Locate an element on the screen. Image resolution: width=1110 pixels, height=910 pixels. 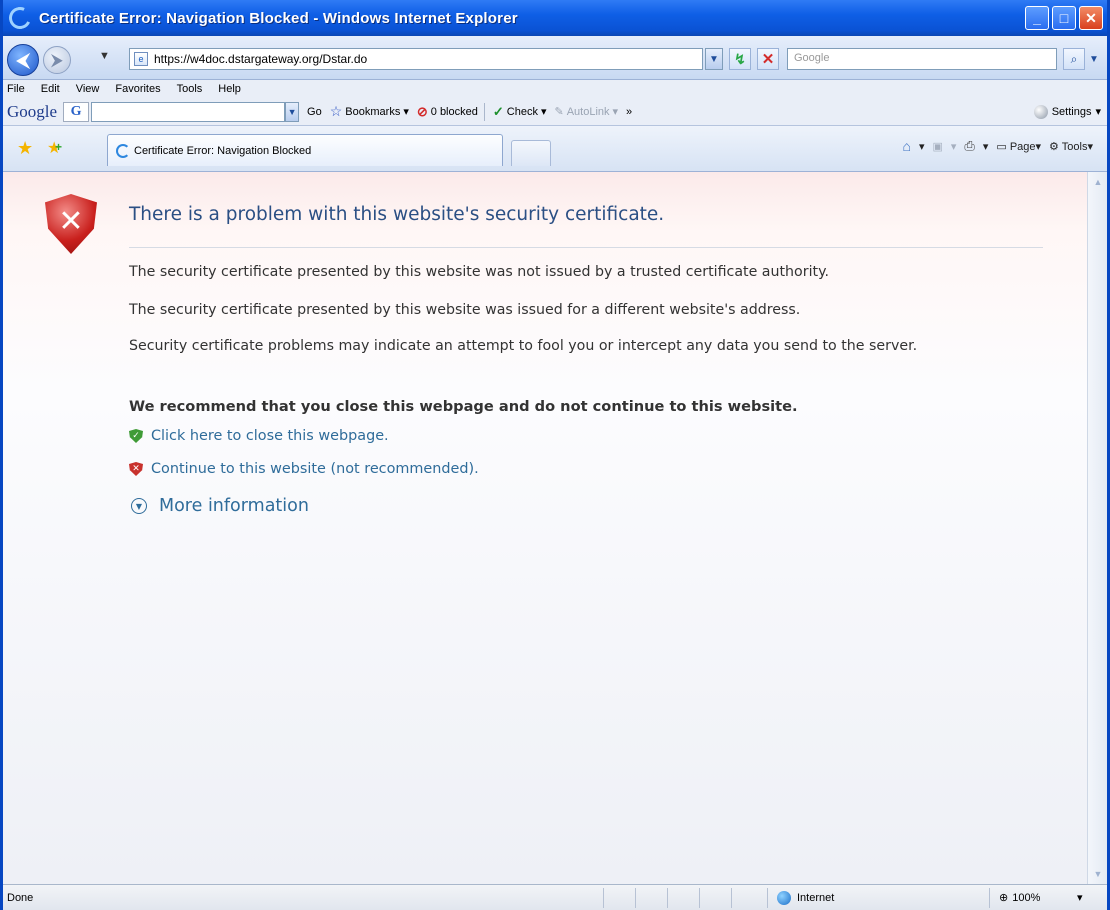
search-icon: ⌕ is located at coordinates (1074, 58).